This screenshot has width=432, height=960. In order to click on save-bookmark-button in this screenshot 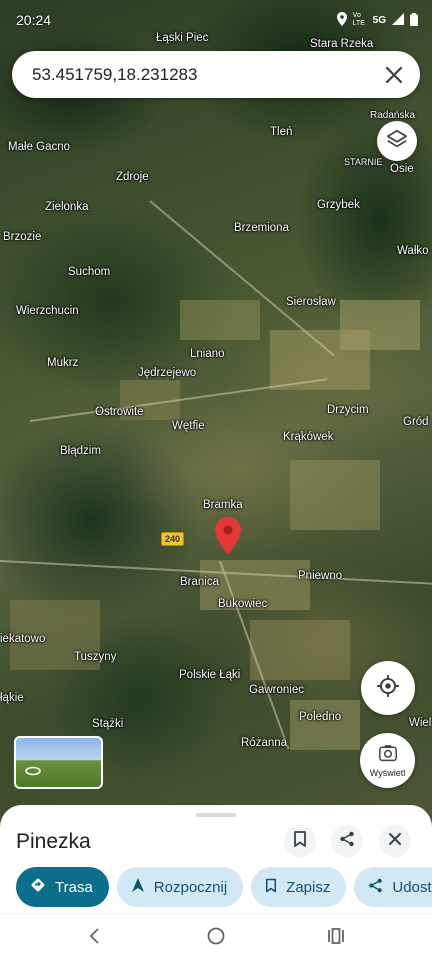, I will do `click(300, 841)`.